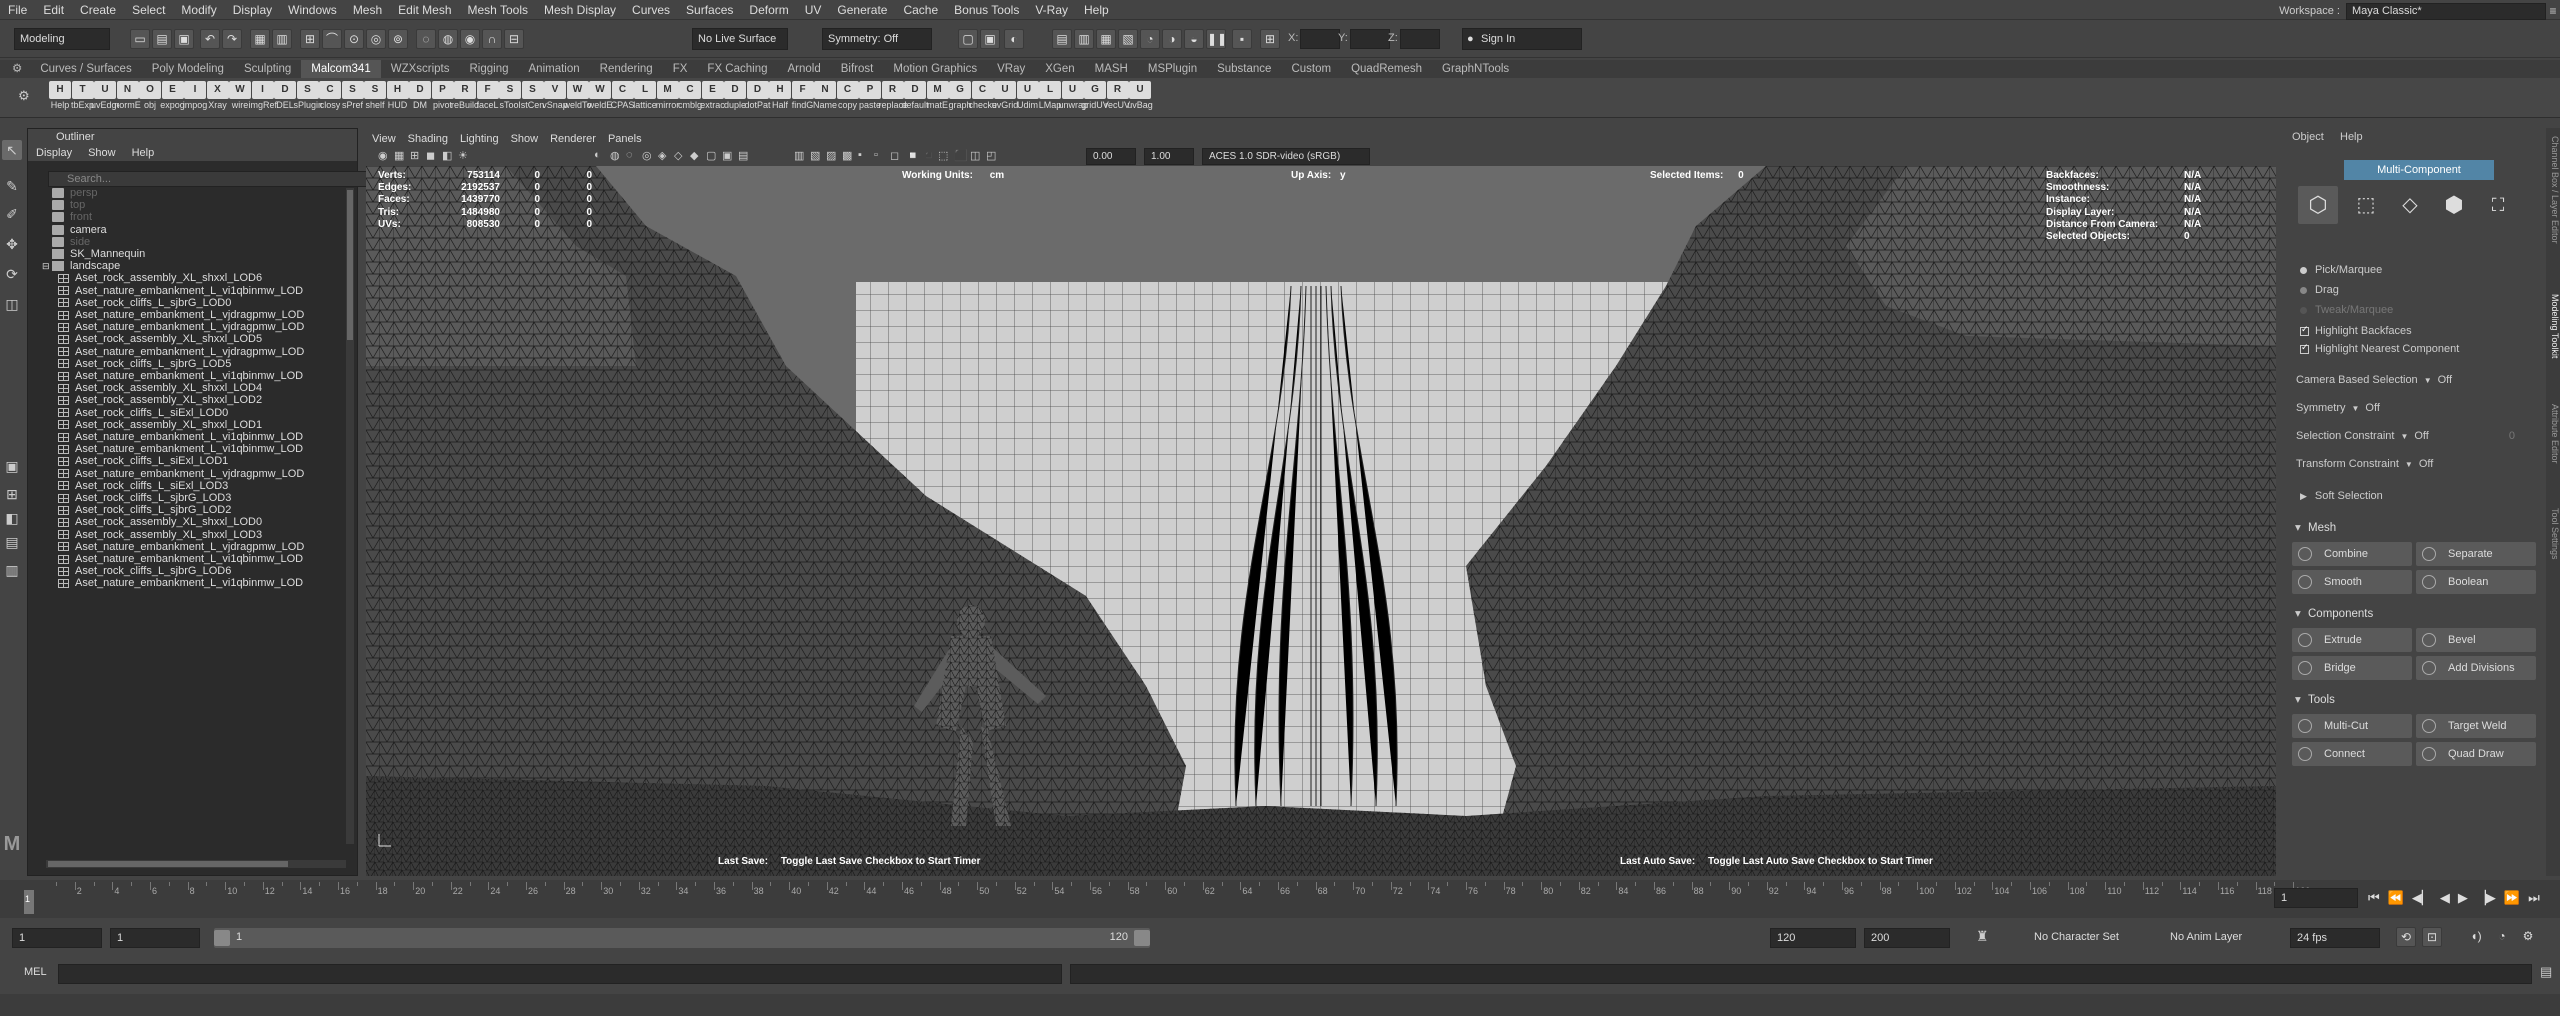  What do you see at coordinates (492, 39) in the screenshot?
I see `magnet-icon: ∩` at bounding box center [492, 39].